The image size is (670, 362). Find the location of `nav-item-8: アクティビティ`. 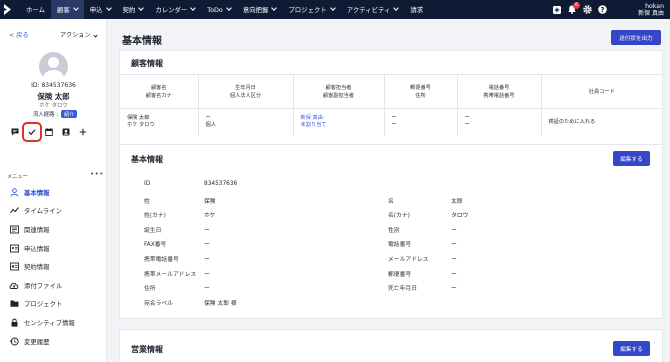

nav-item-8: アクティビティ is located at coordinates (373, 9).